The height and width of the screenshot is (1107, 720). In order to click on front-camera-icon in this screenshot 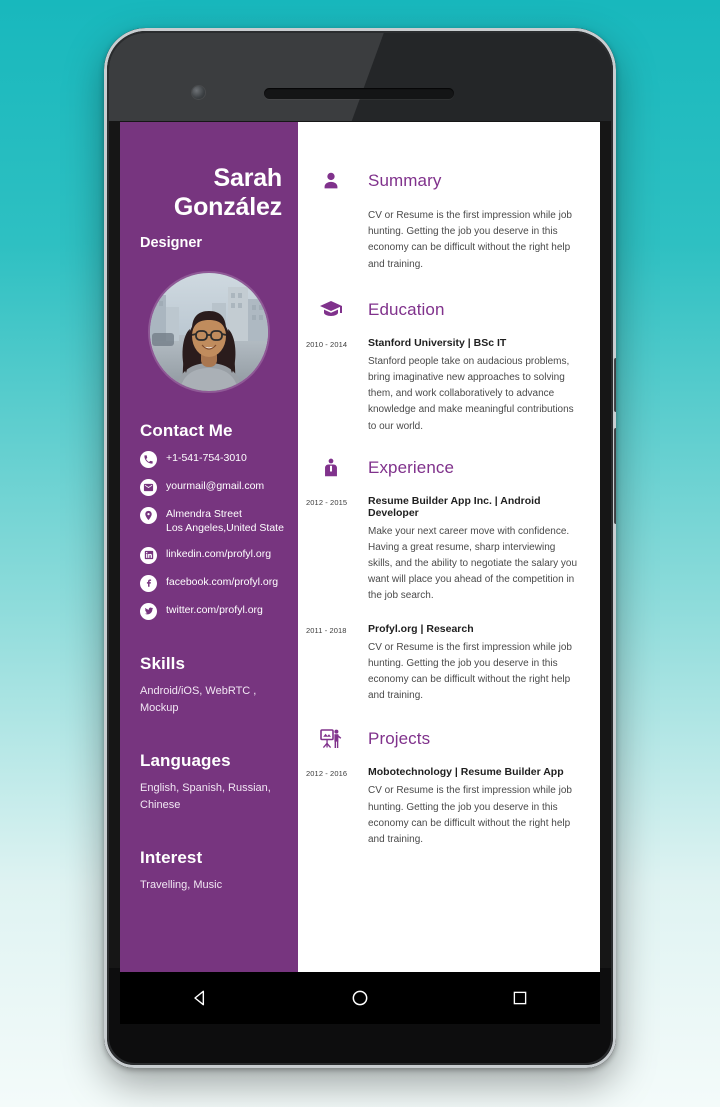, I will do `click(198, 92)`.